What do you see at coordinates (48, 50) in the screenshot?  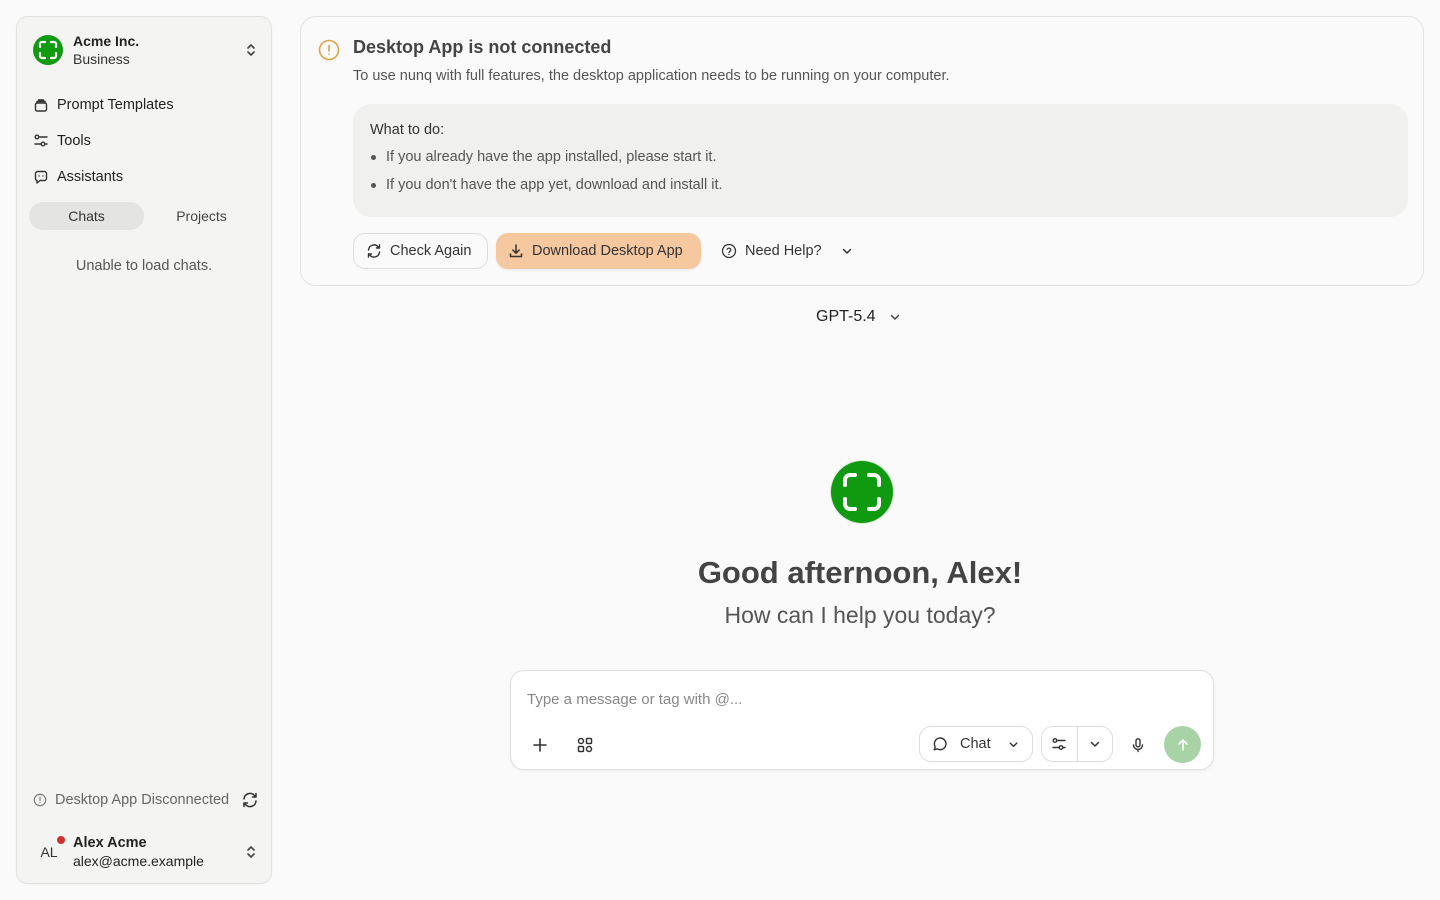 I see `org-logo-icon` at bounding box center [48, 50].